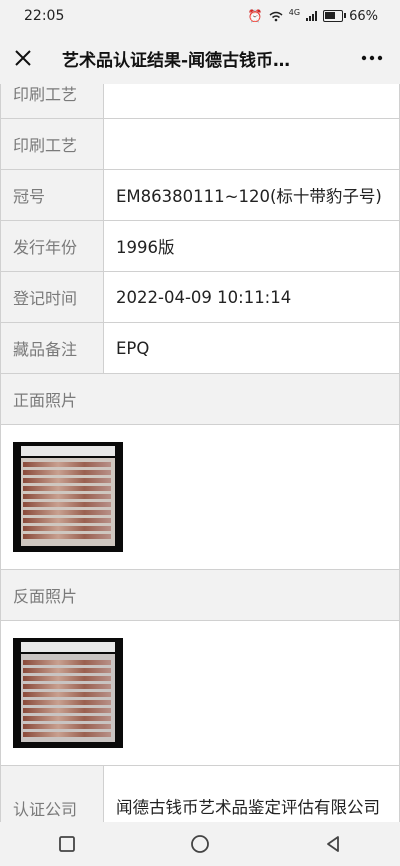  I want to click on serial-label: 冠号, so click(52, 195).